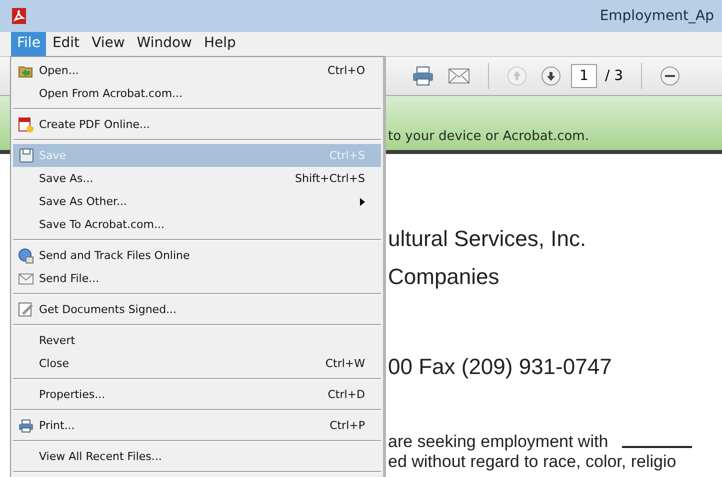 Image resolution: width=722 pixels, height=477 pixels. I want to click on menu-item: View, so click(108, 44).